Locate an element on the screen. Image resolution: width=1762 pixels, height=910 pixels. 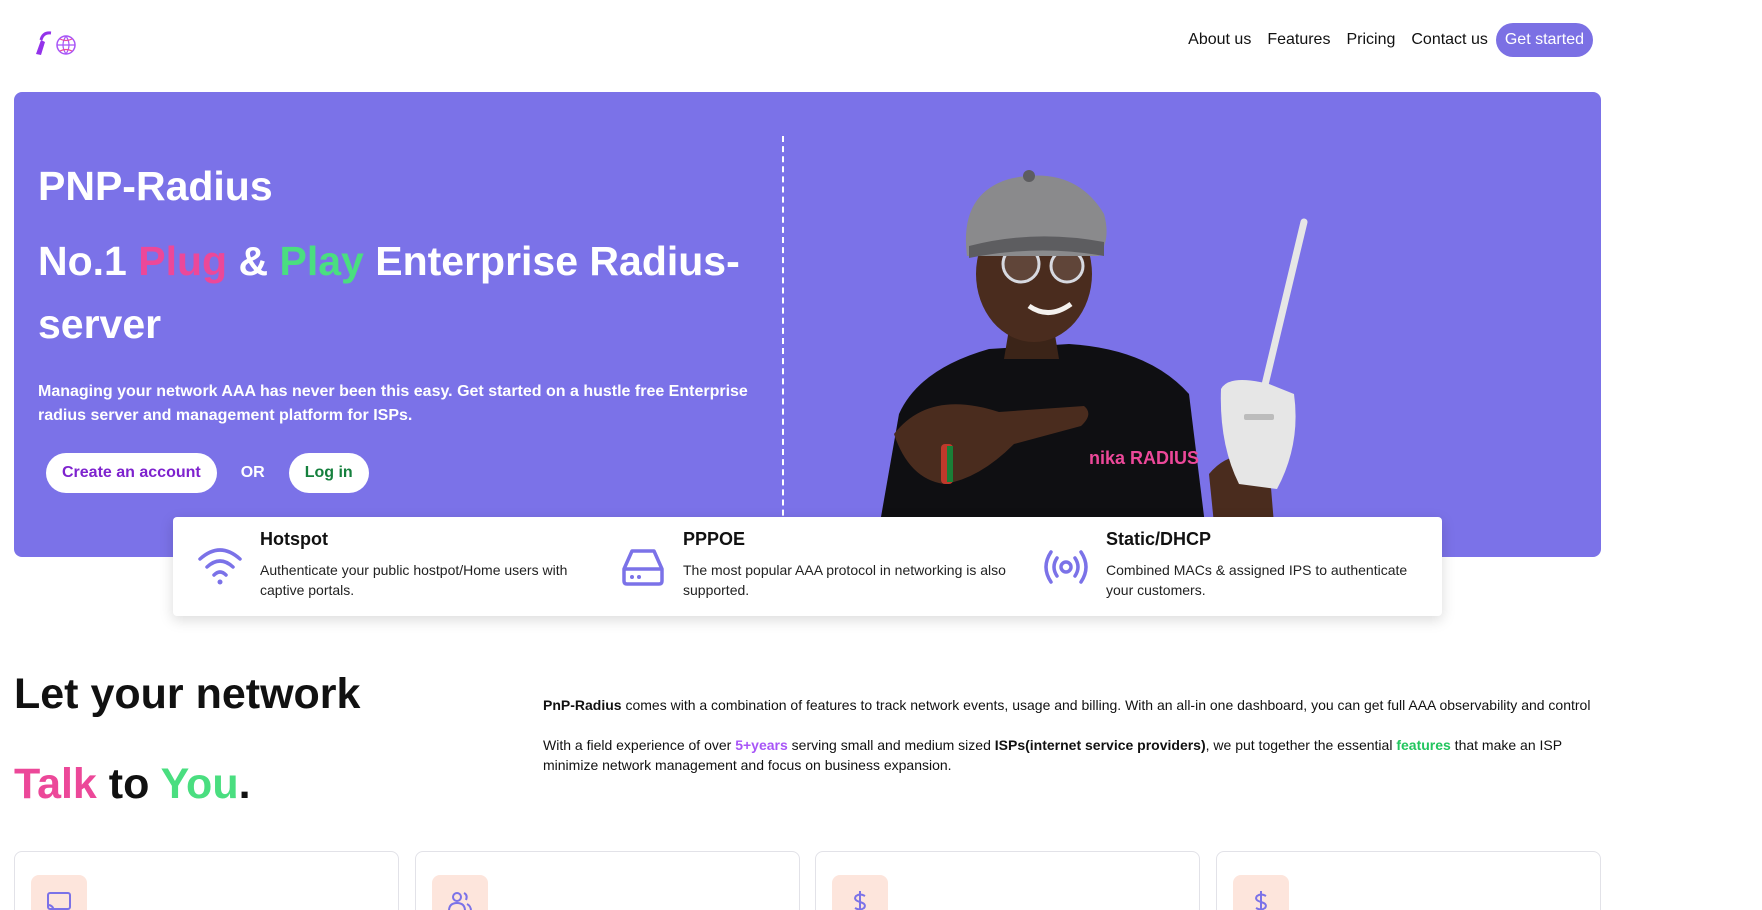
years-highlight: 5+years is located at coordinates (761, 745).